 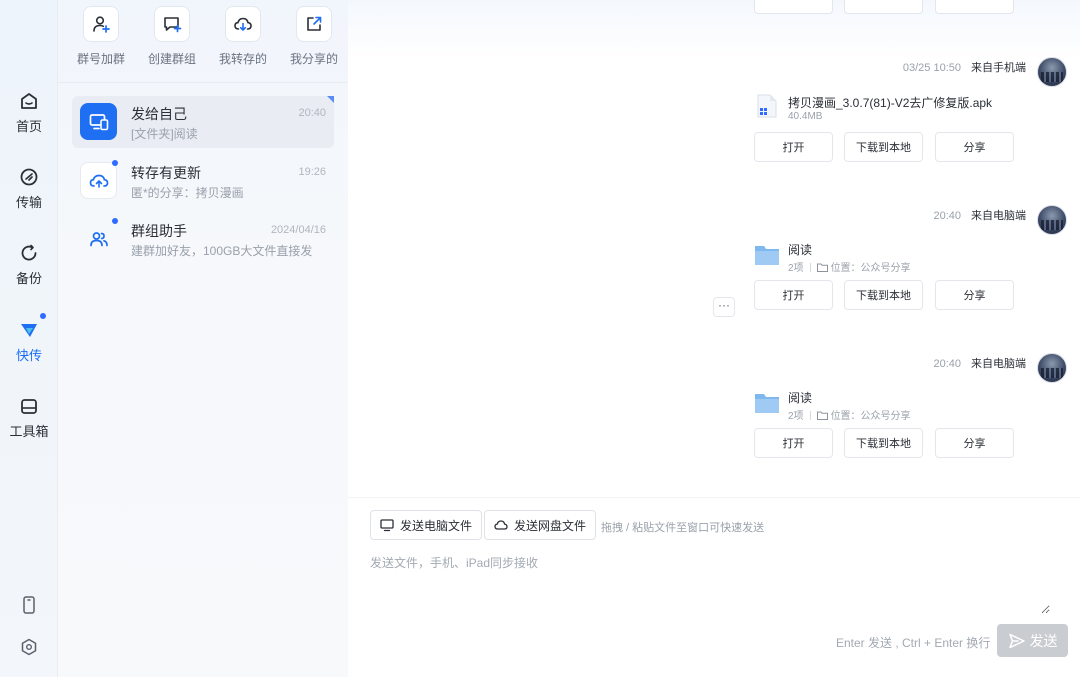 I want to click on qa-label: 我转存的, so click(x=242, y=59).